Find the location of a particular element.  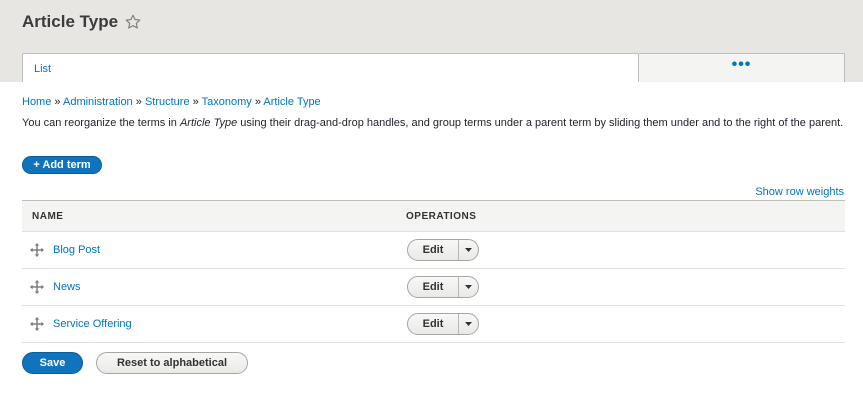

table-header: NAME OPERATIONS is located at coordinates (433, 216).